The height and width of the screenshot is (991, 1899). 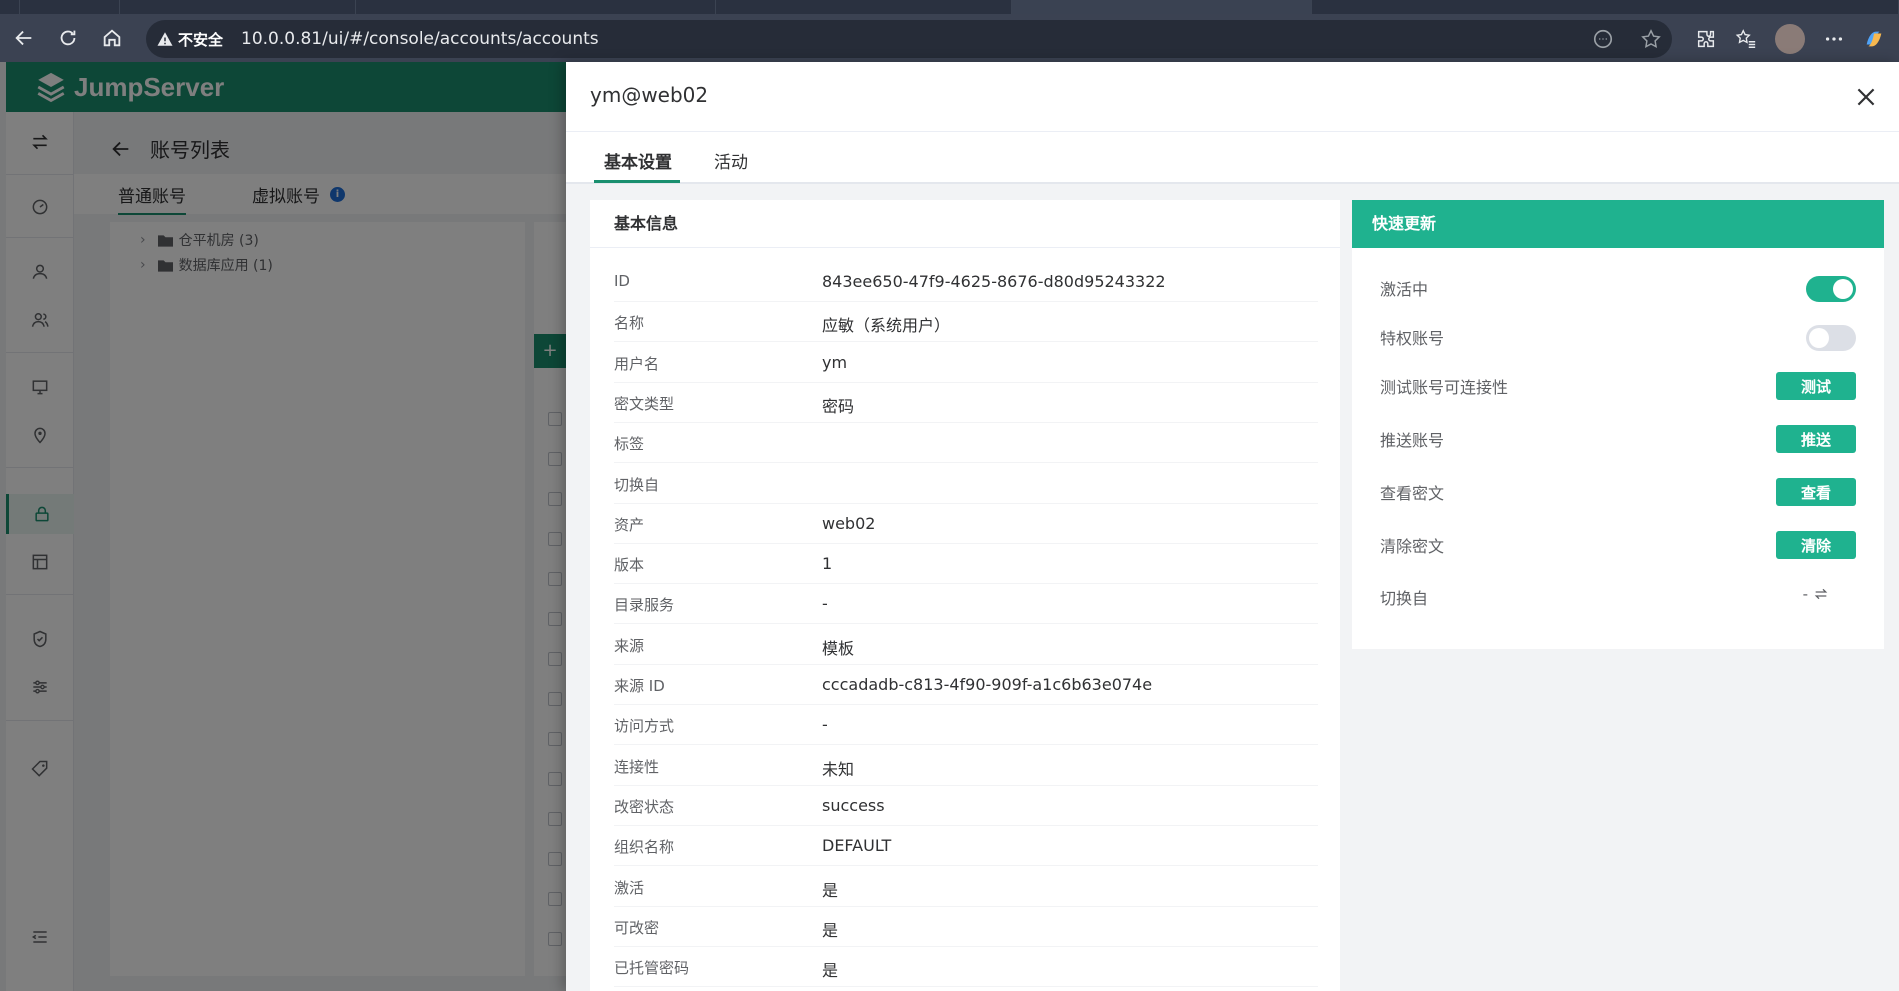 What do you see at coordinates (1618, 287) in the screenshot?
I see `quick-row-active: 激活中` at bounding box center [1618, 287].